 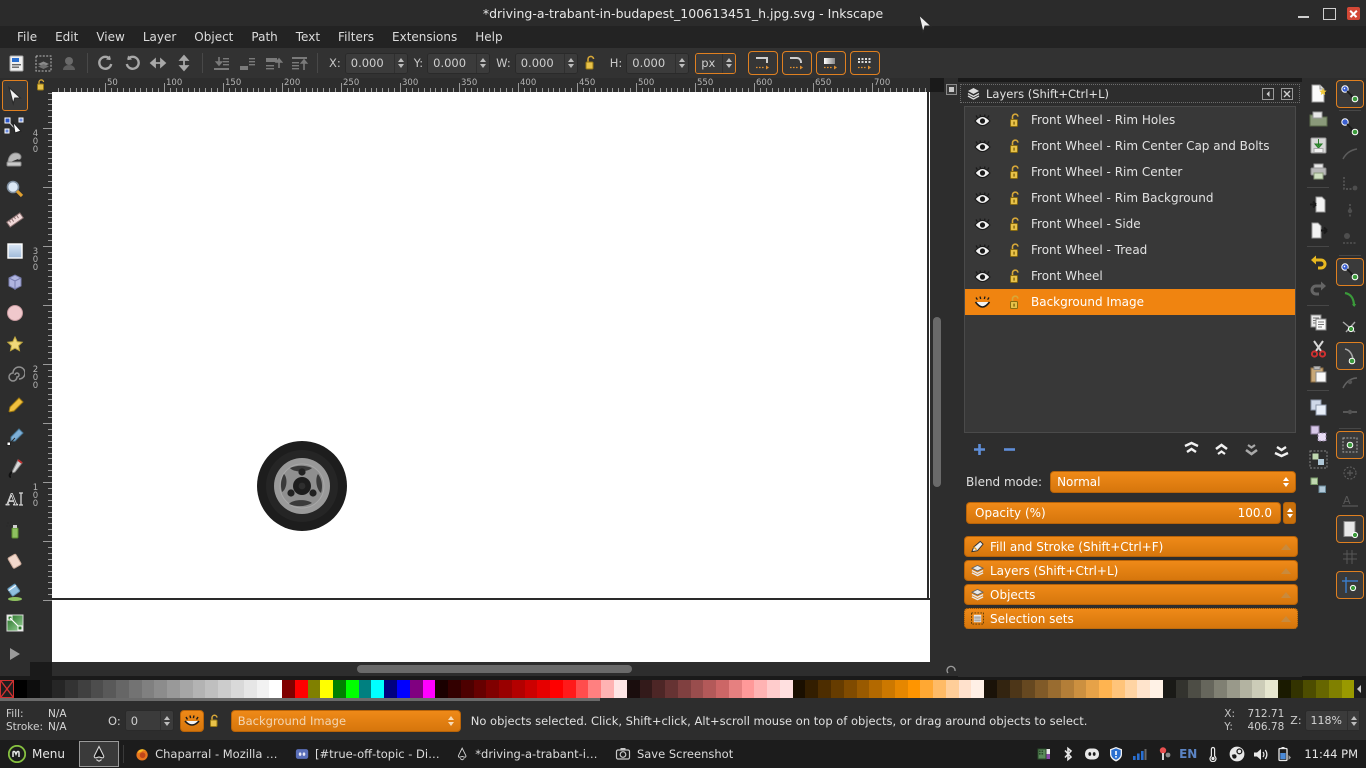 I want to click on snap-bbox-centers-icon, so click(x=1350, y=239).